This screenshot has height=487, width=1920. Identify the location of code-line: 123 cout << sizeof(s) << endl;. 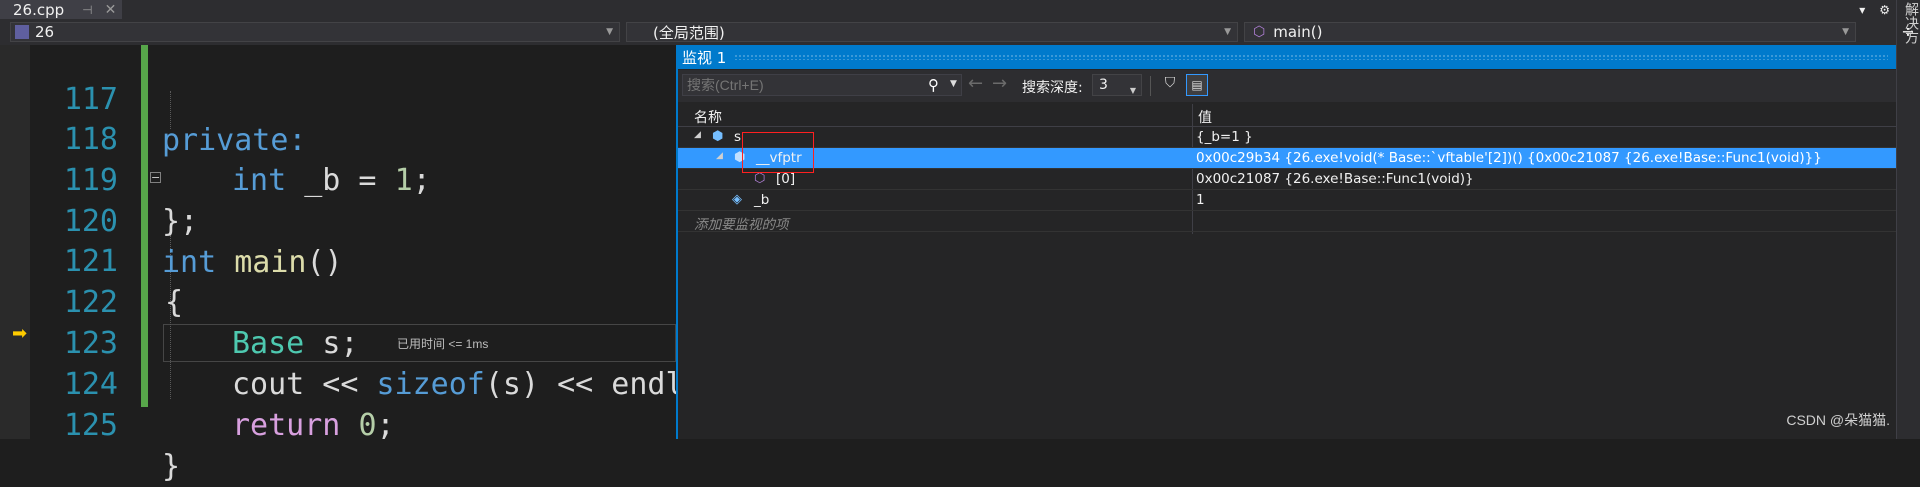
(351, 342).